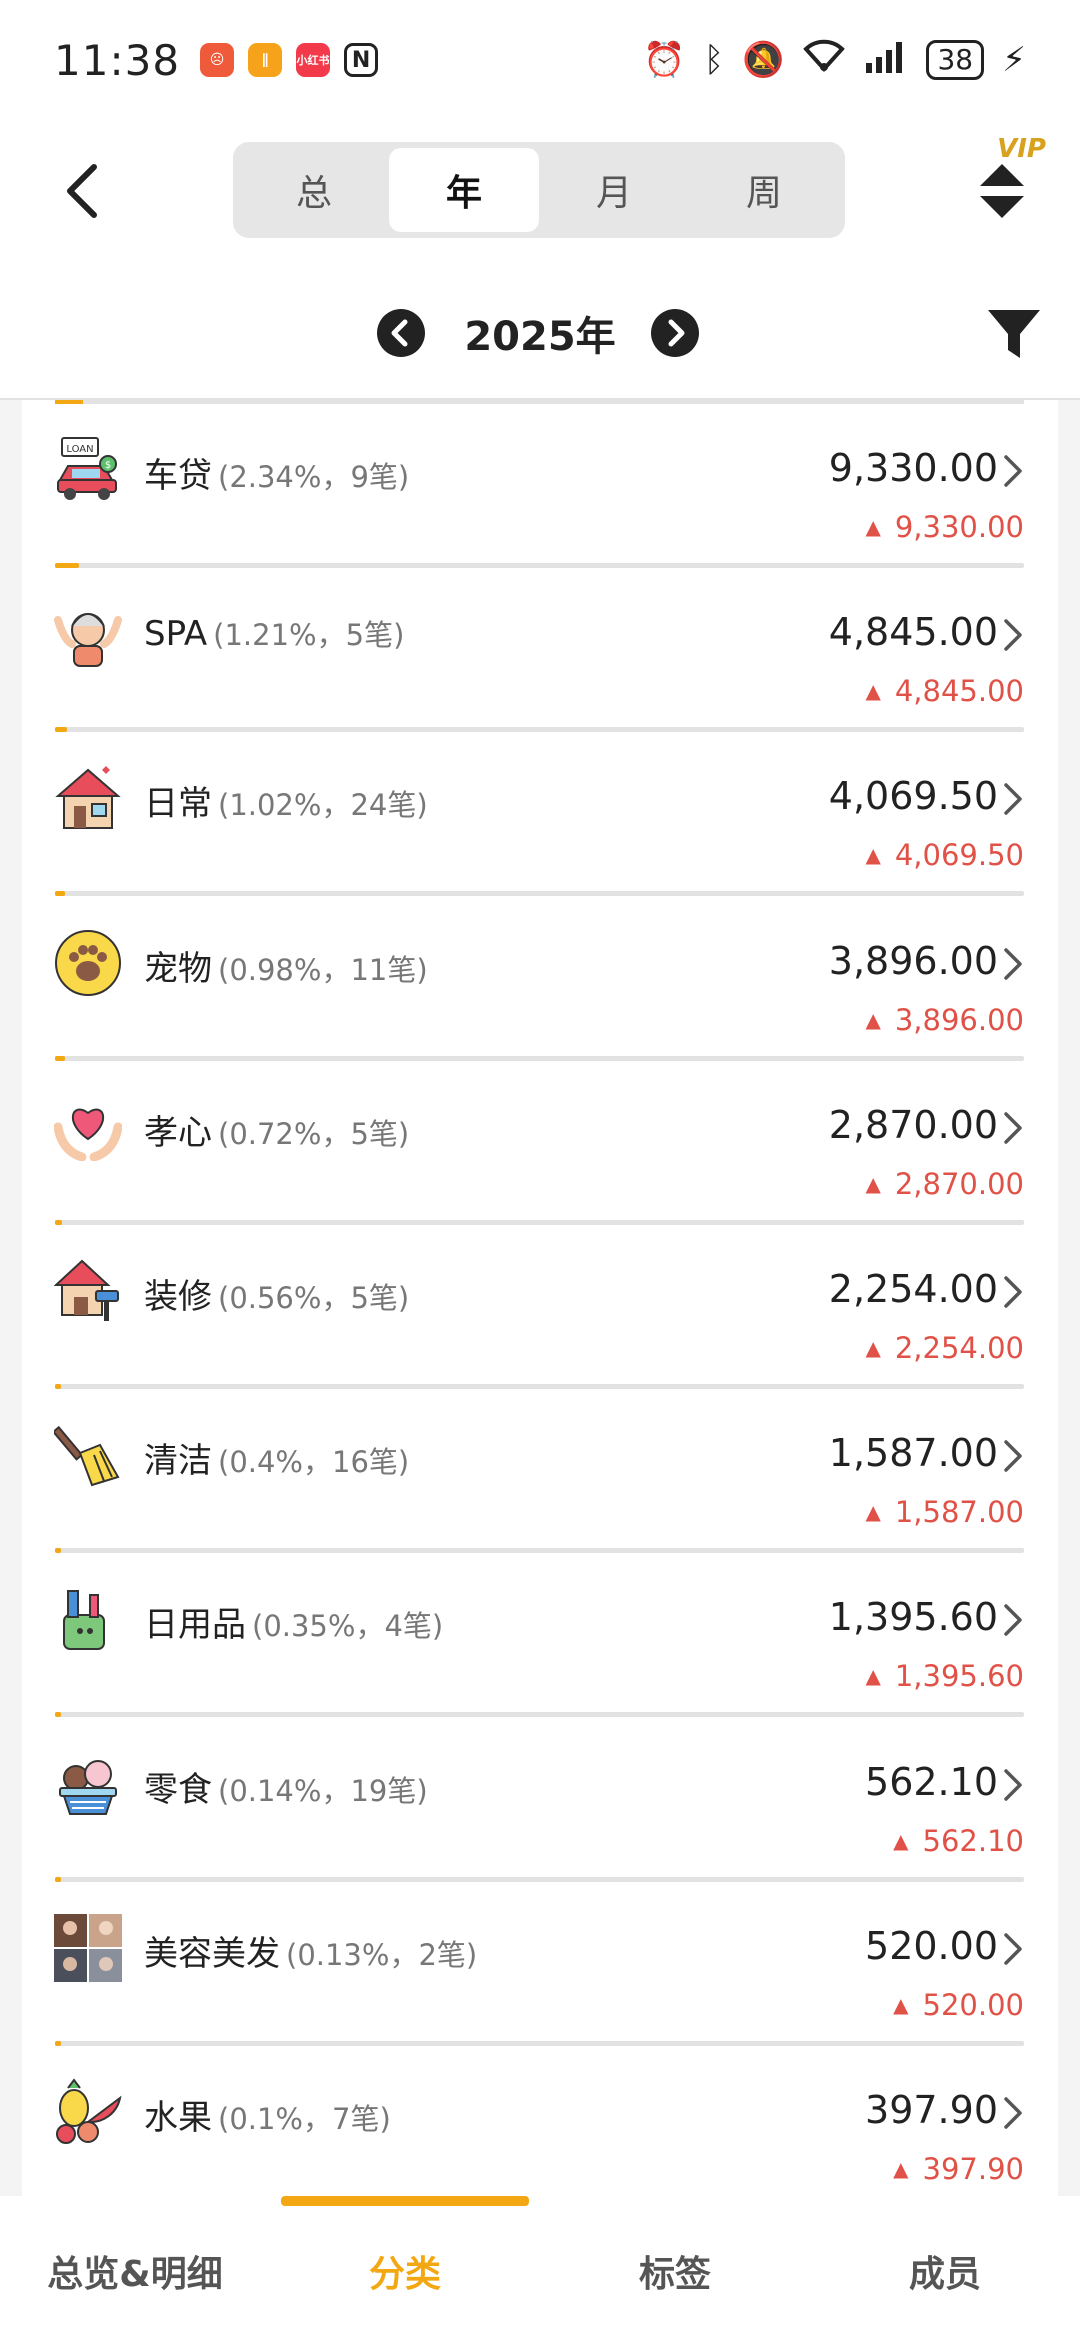 The width and height of the screenshot is (1080, 2331). I want to click on category-change-value: 3,896.00, so click(959, 1019).